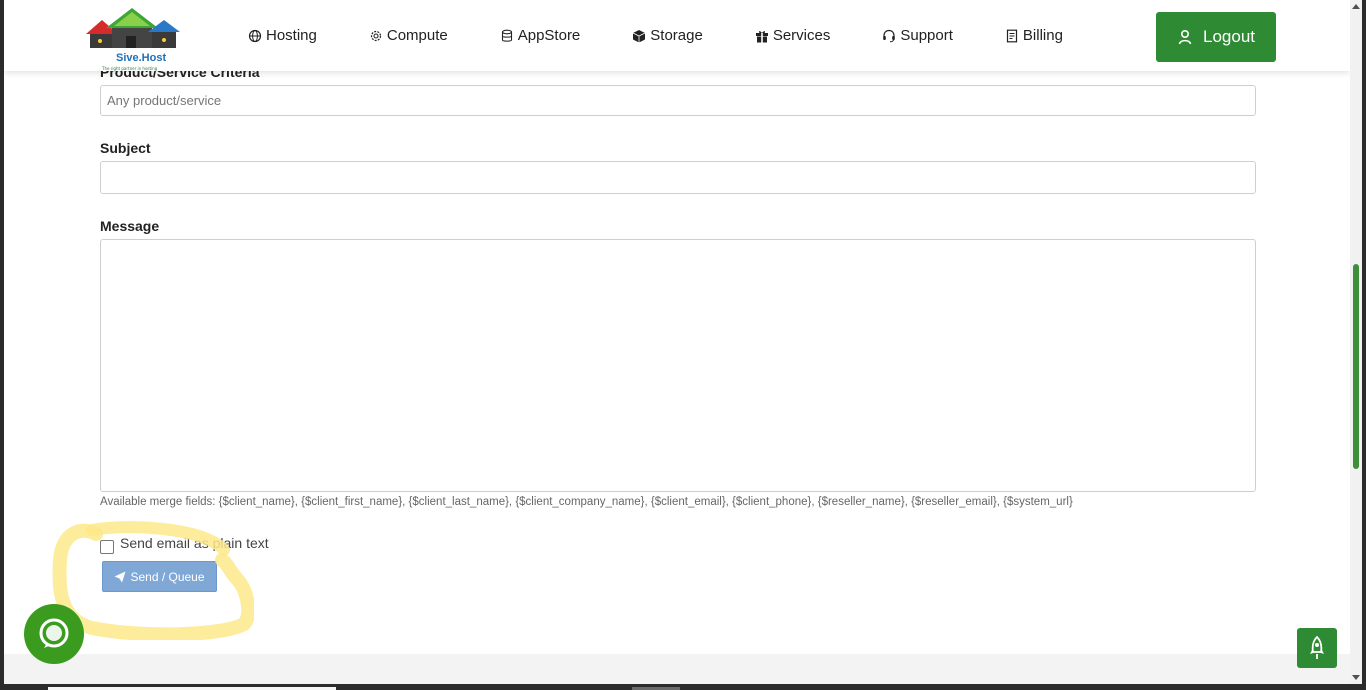 The width and height of the screenshot is (1366, 690). I want to click on invoice-icon, so click(1012, 35).